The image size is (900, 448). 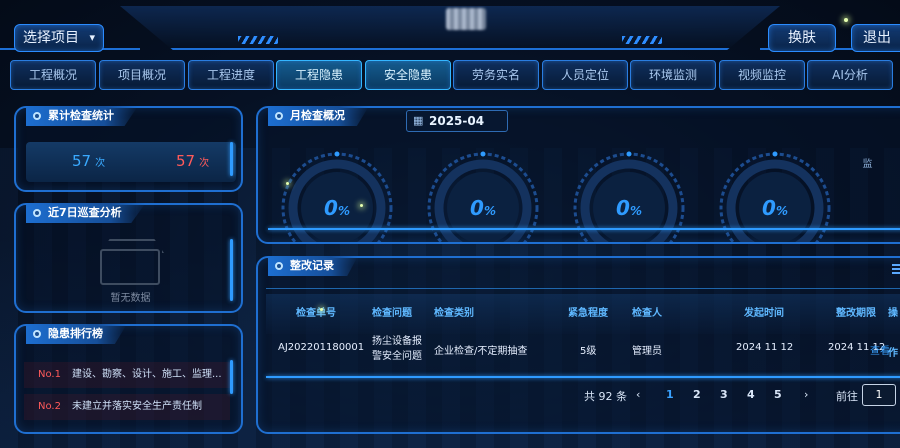 What do you see at coordinates (697, 394) in the screenshot?
I see `page-2: 2` at bounding box center [697, 394].